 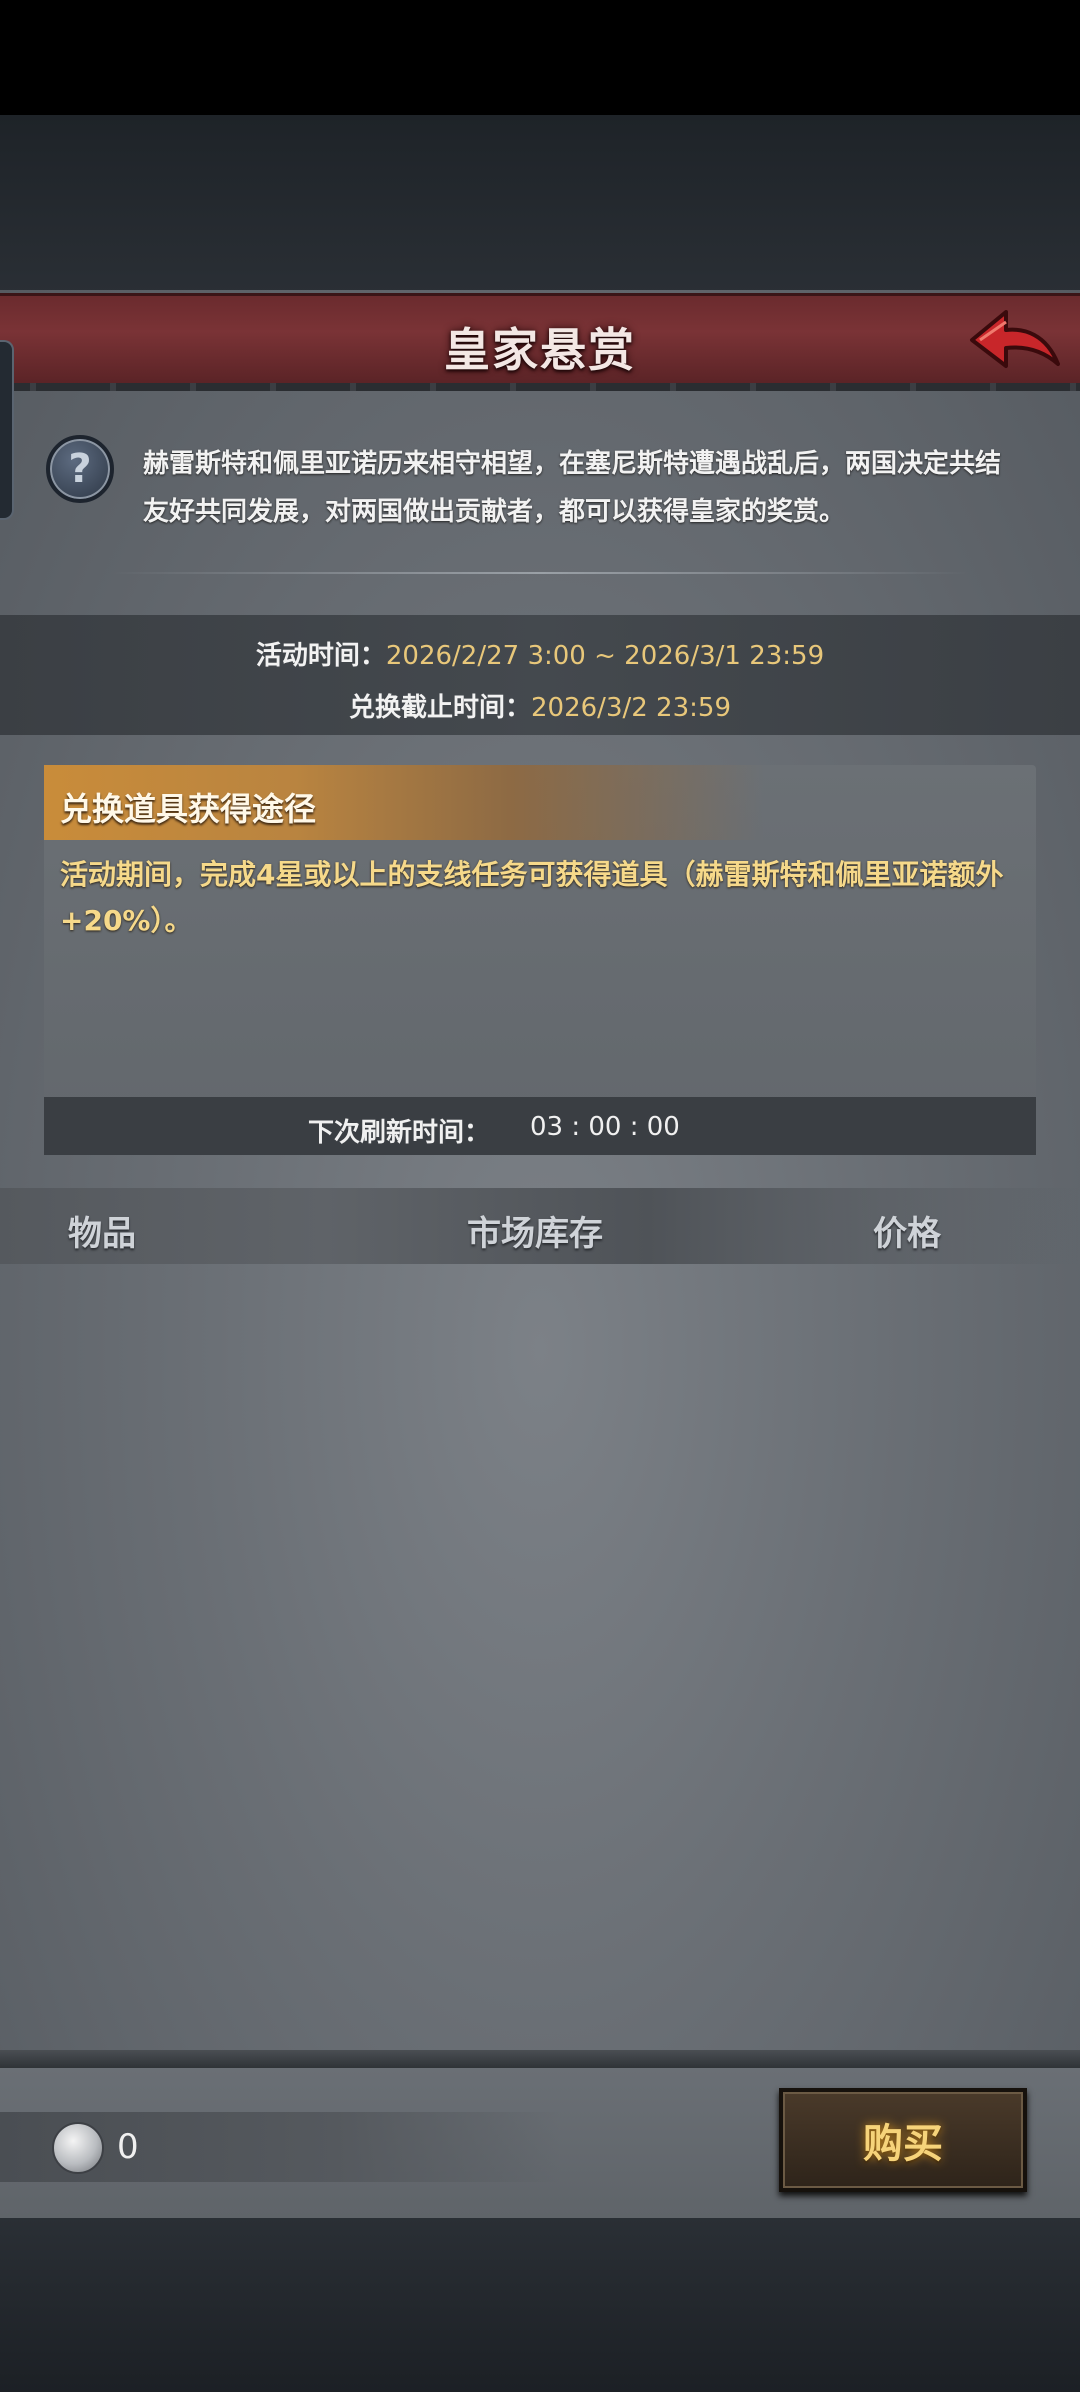 I want to click on top-backdrop, so click(x=540, y=205).